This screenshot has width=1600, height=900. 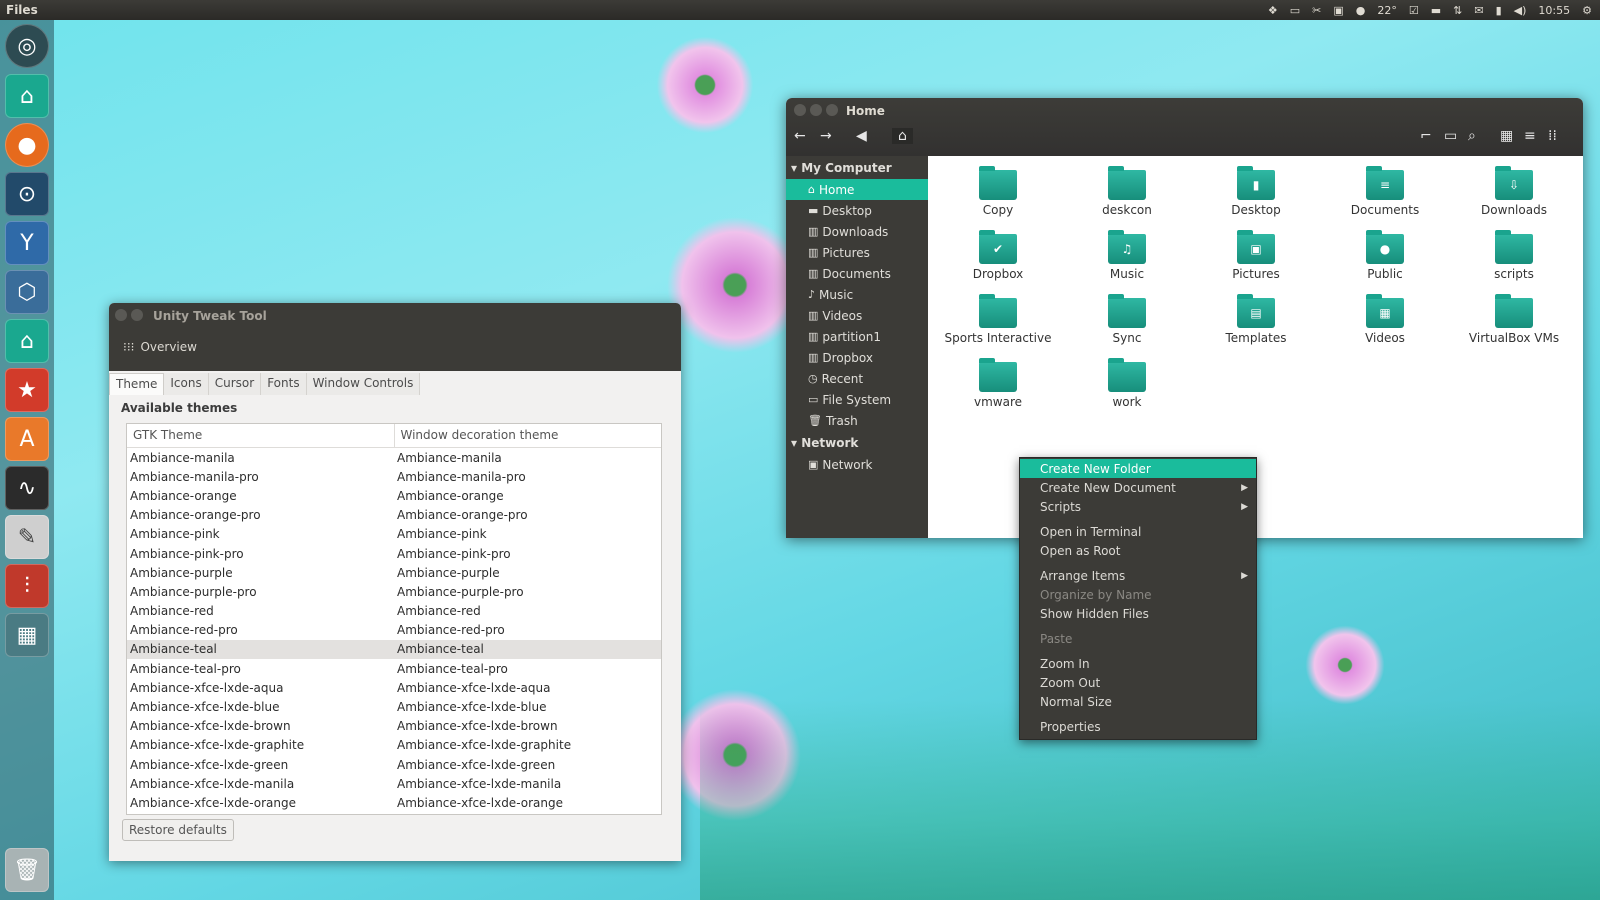 What do you see at coordinates (857, 442) in the screenshot?
I see `sidebar-header-network: ▾ Network` at bounding box center [857, 442].